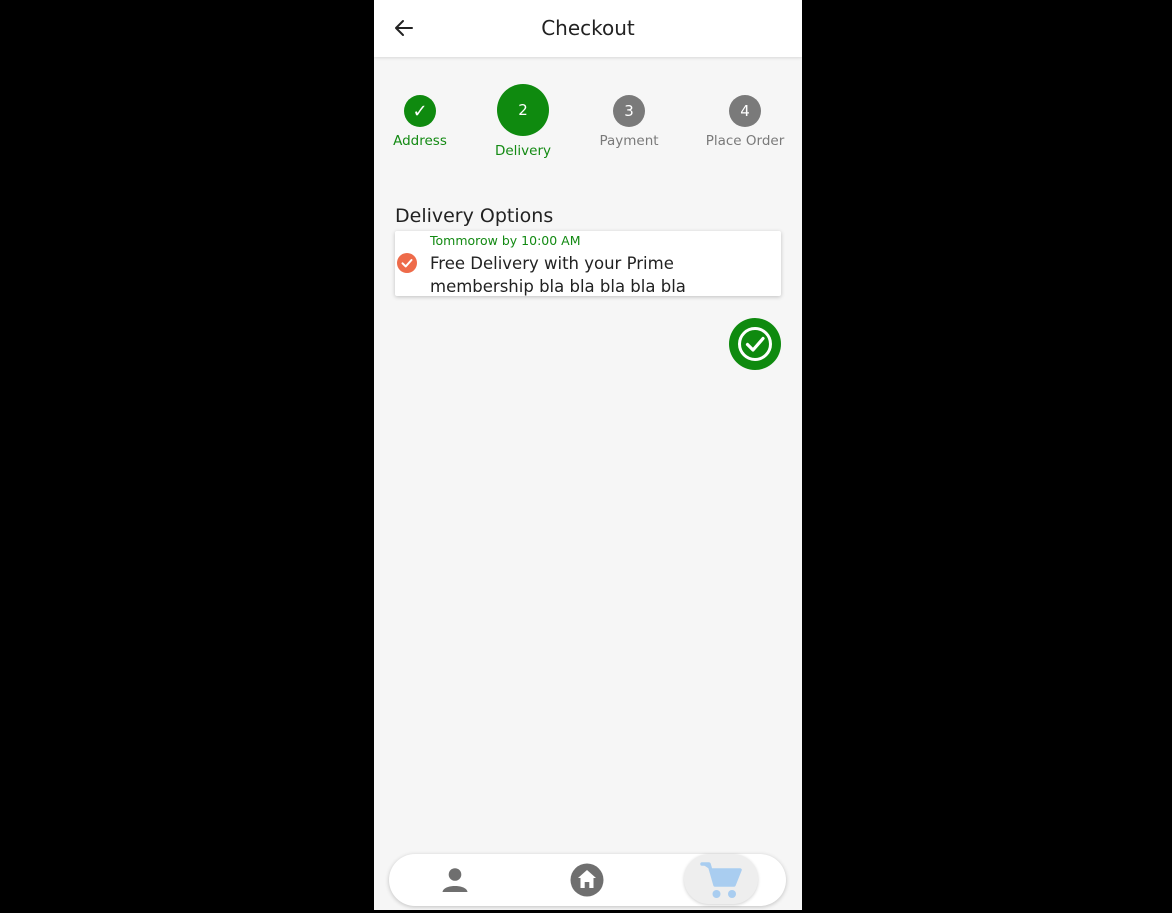  I want to click on step-done-check-icon: ✓, so click(420, 111).